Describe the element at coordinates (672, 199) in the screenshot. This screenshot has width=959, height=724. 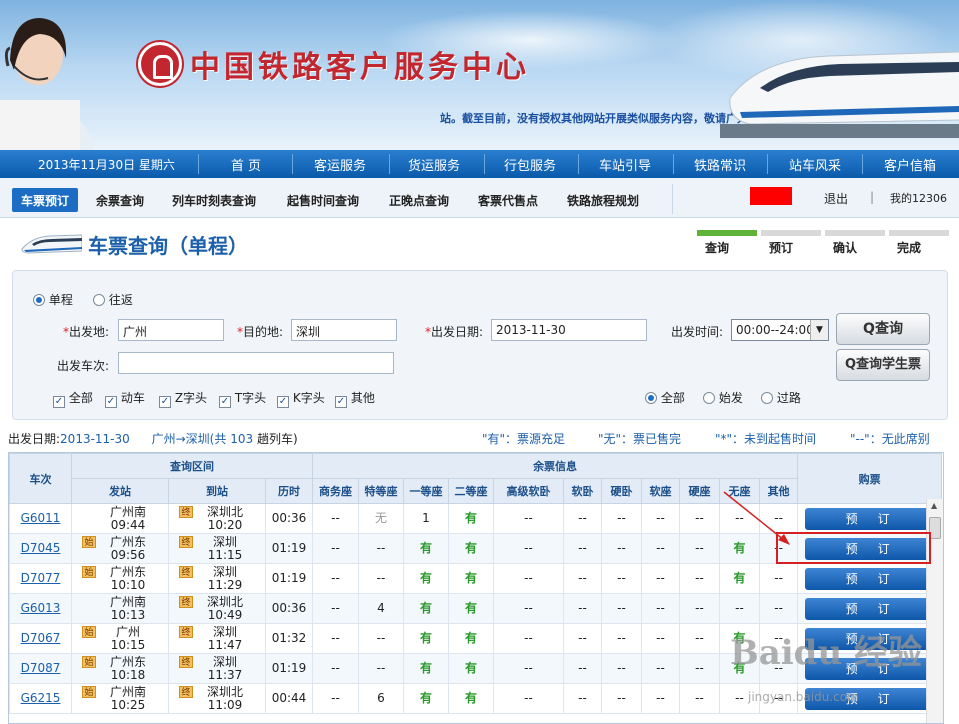
I see `subnav-divider` at that location.